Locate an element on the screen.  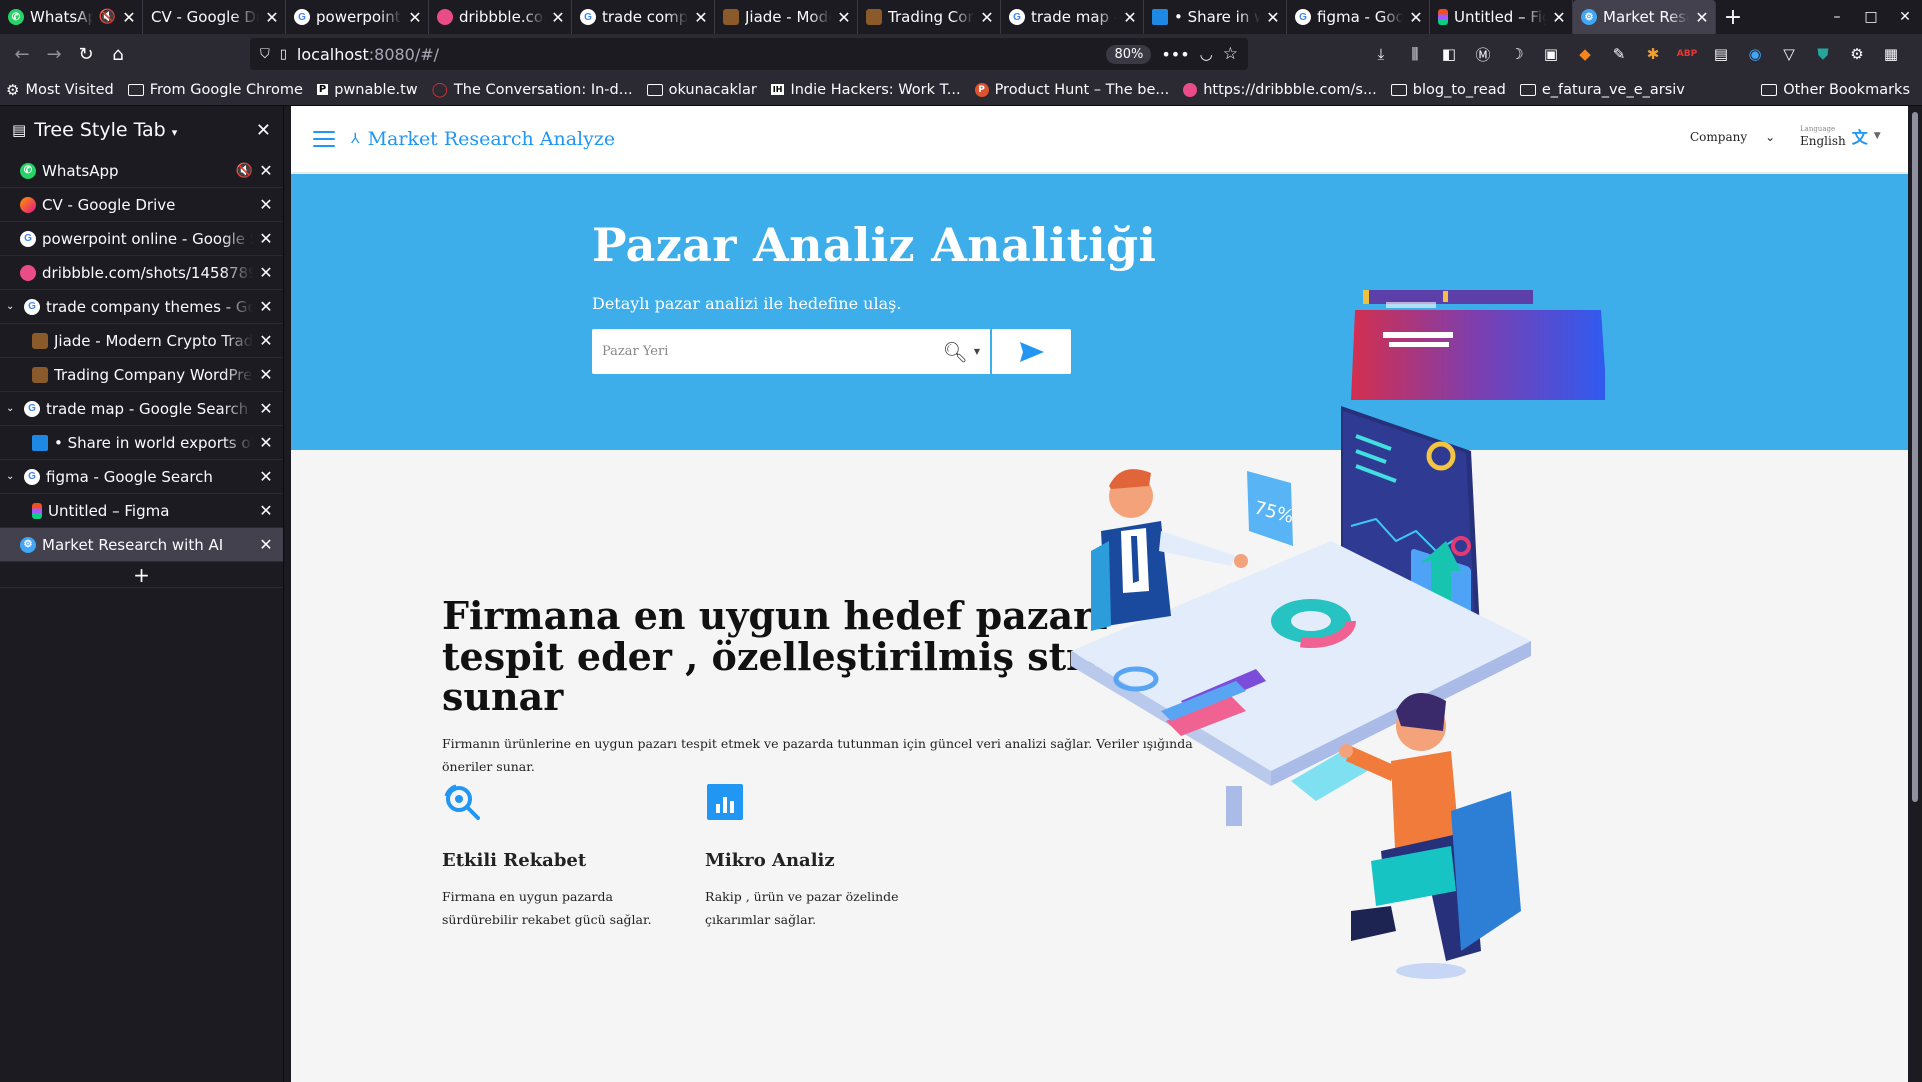
bookmark-e-fatura: e_fatura_ve_e_arsiv is located at coordinates (1602, 90).